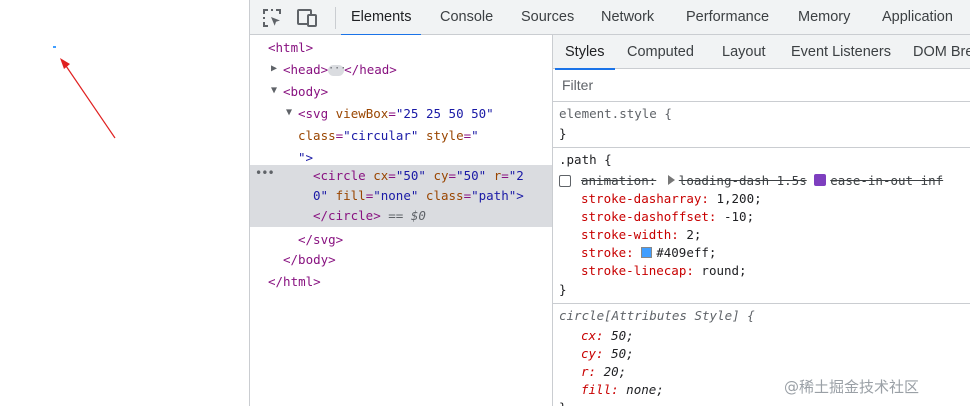 This screenshot has height=406, width=970. I want to click on dom-node-html: <html>, so click(290, 48).